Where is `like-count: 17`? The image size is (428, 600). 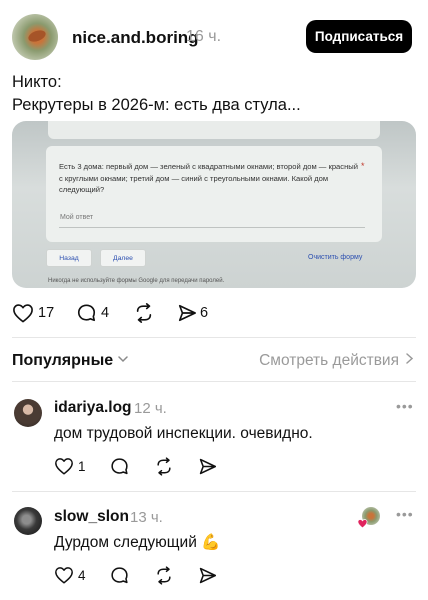
like-count: 17 is located at coordinates (46, 313).